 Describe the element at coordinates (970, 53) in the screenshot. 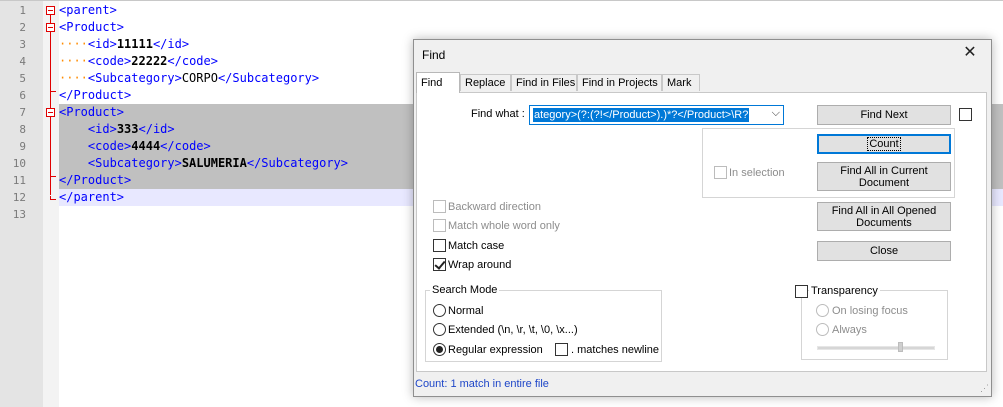

I see `close-icon: ✕` at that location.